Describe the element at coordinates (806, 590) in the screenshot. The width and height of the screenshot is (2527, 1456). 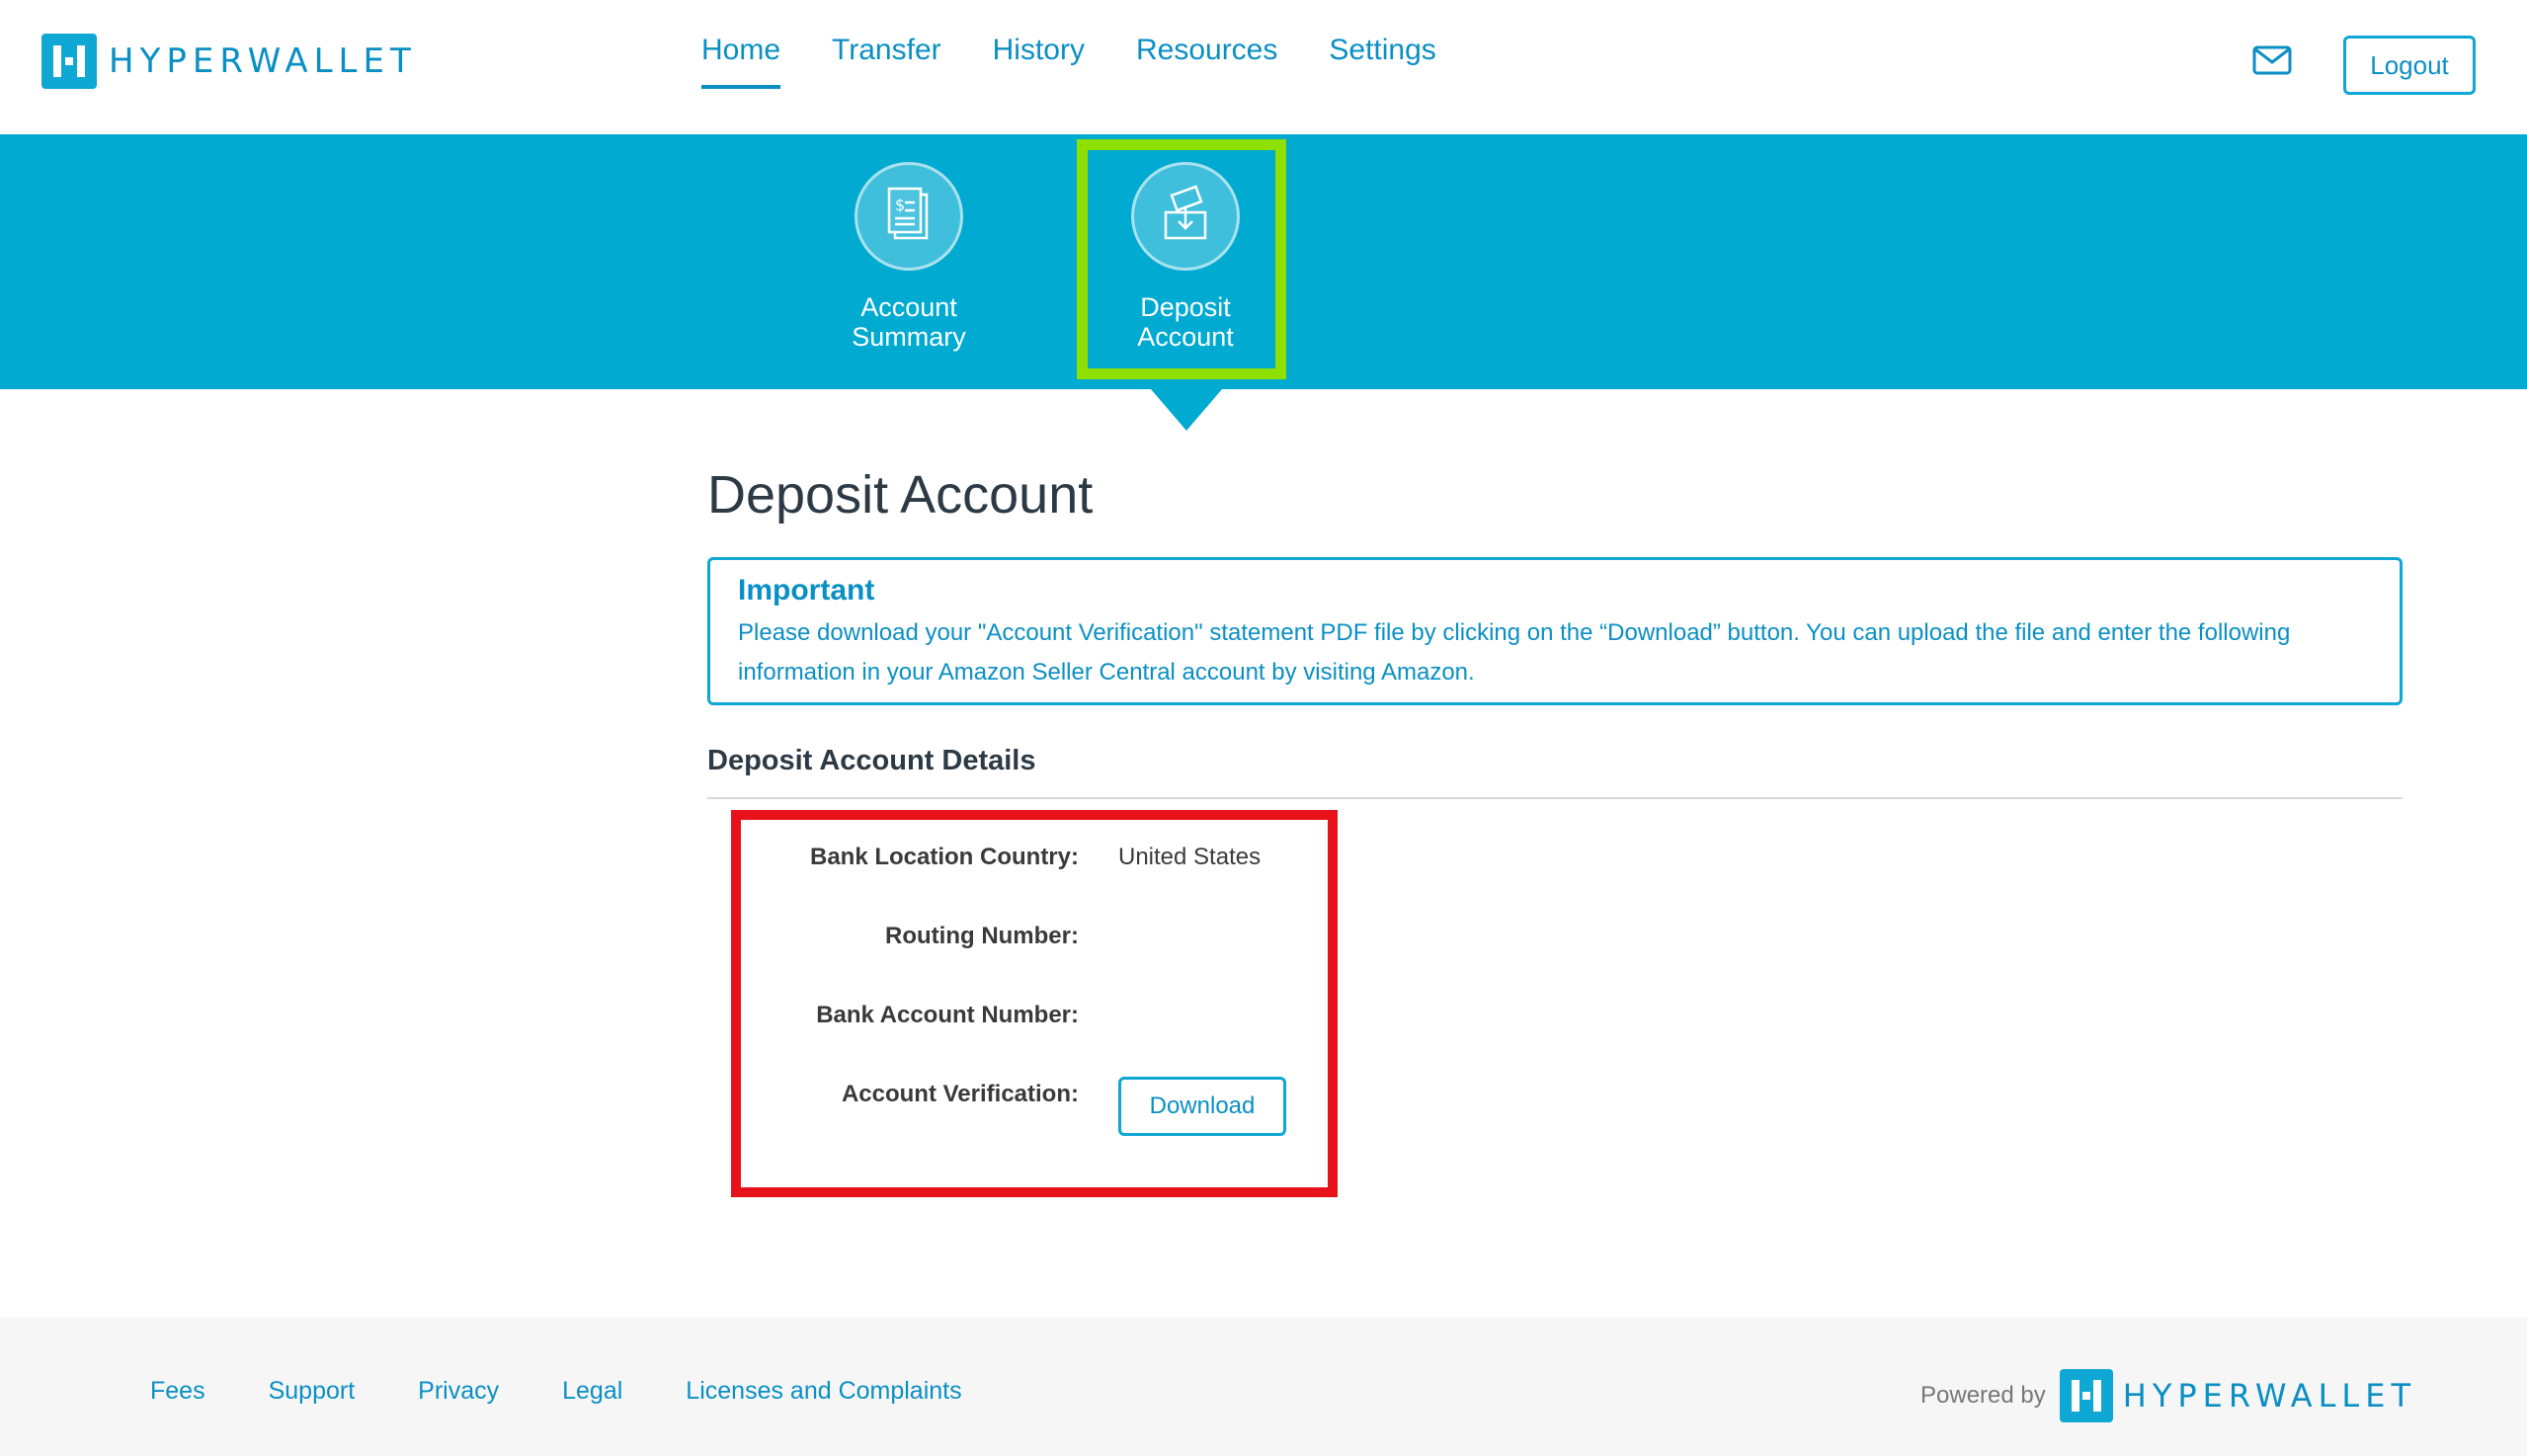
I see `alert-title: Important` at that location.